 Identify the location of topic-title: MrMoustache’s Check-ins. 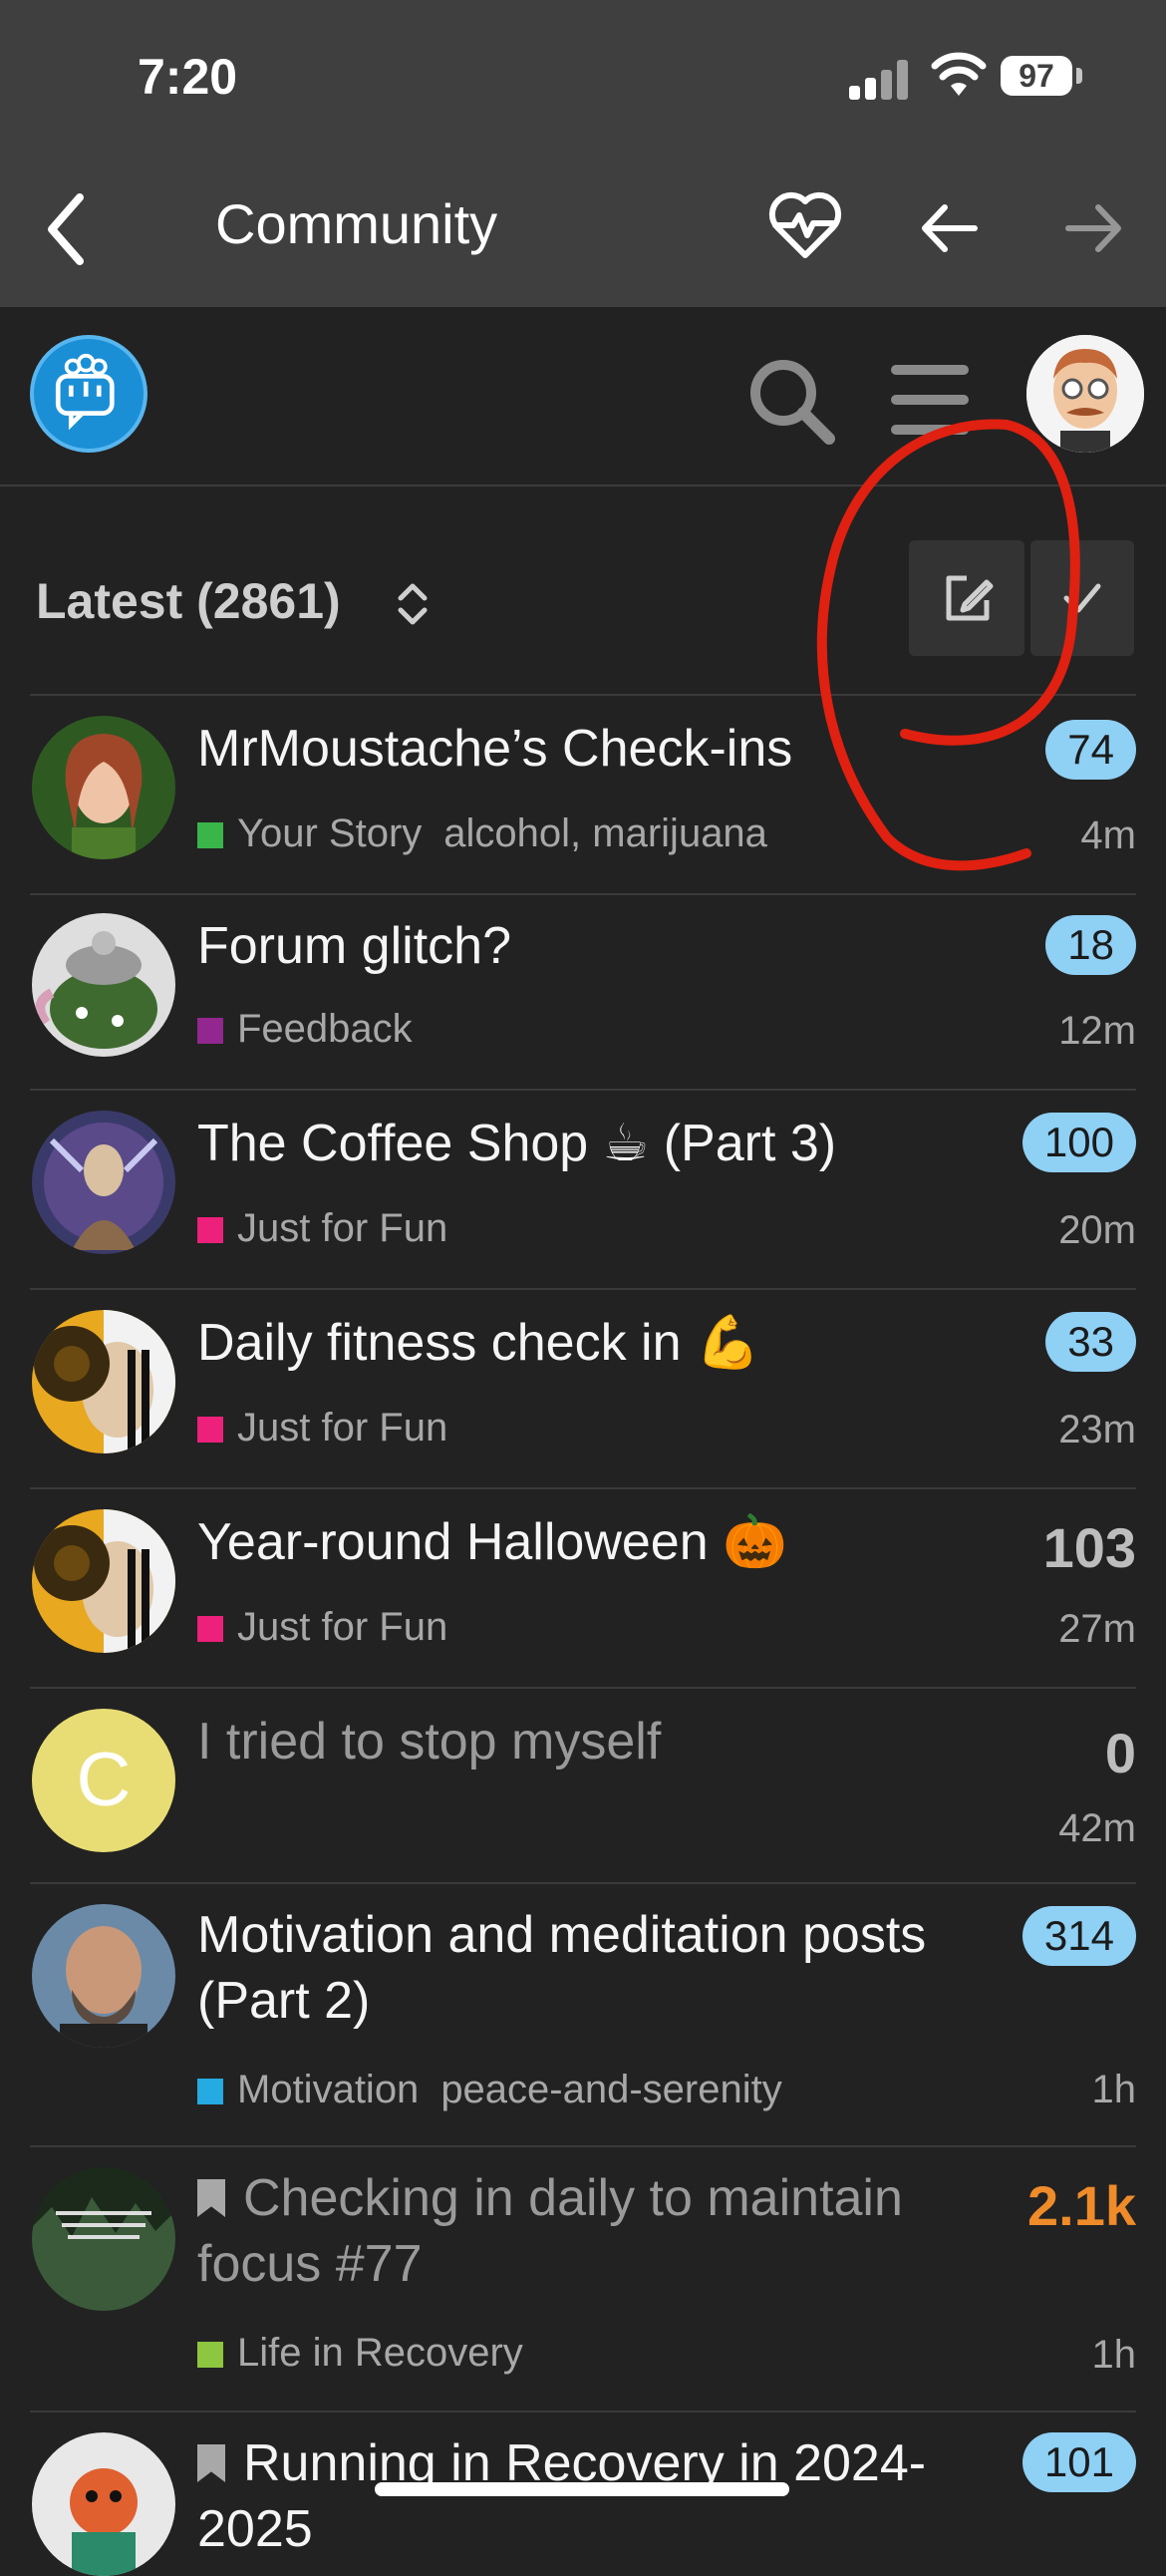
(606, 749).